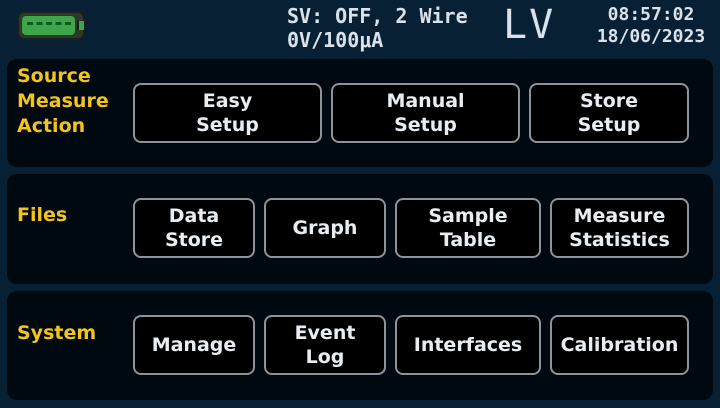 The height and width of the screenshot is (408, 720). I want to click on source-measure-label: Source Measure Action, so click(63, 101).